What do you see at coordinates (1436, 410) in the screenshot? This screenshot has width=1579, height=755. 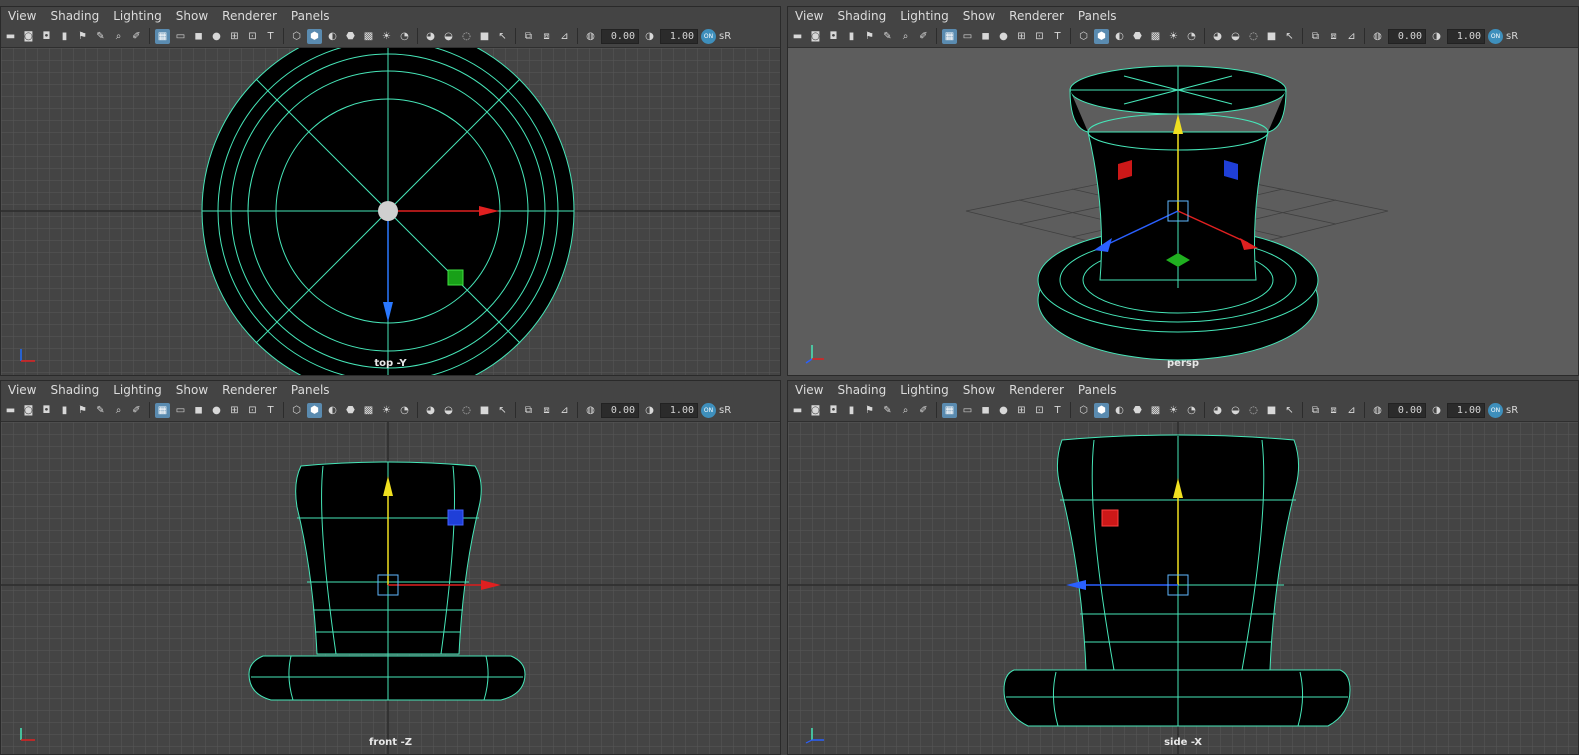 I see `gamma-icon: ◑` at bounding box center [1436, 410].